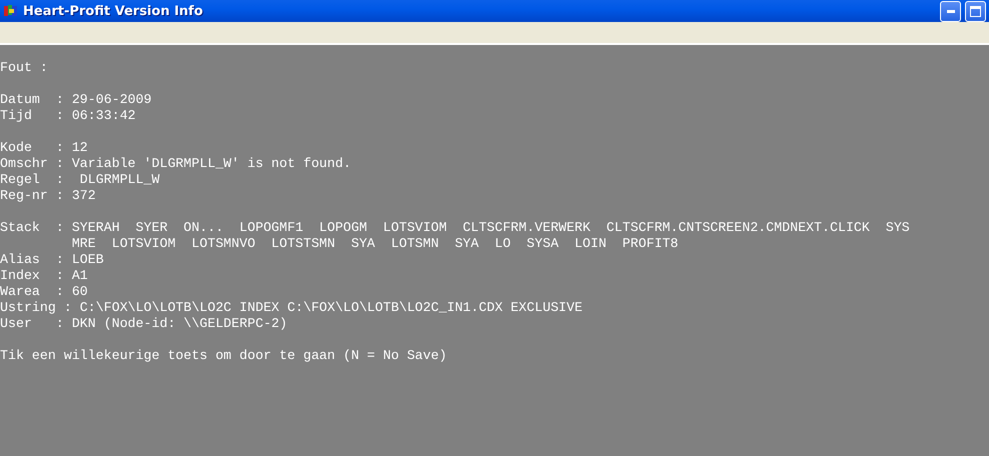  I want to click on console-line: Tijd : 06:33:42, so click(68, 116).